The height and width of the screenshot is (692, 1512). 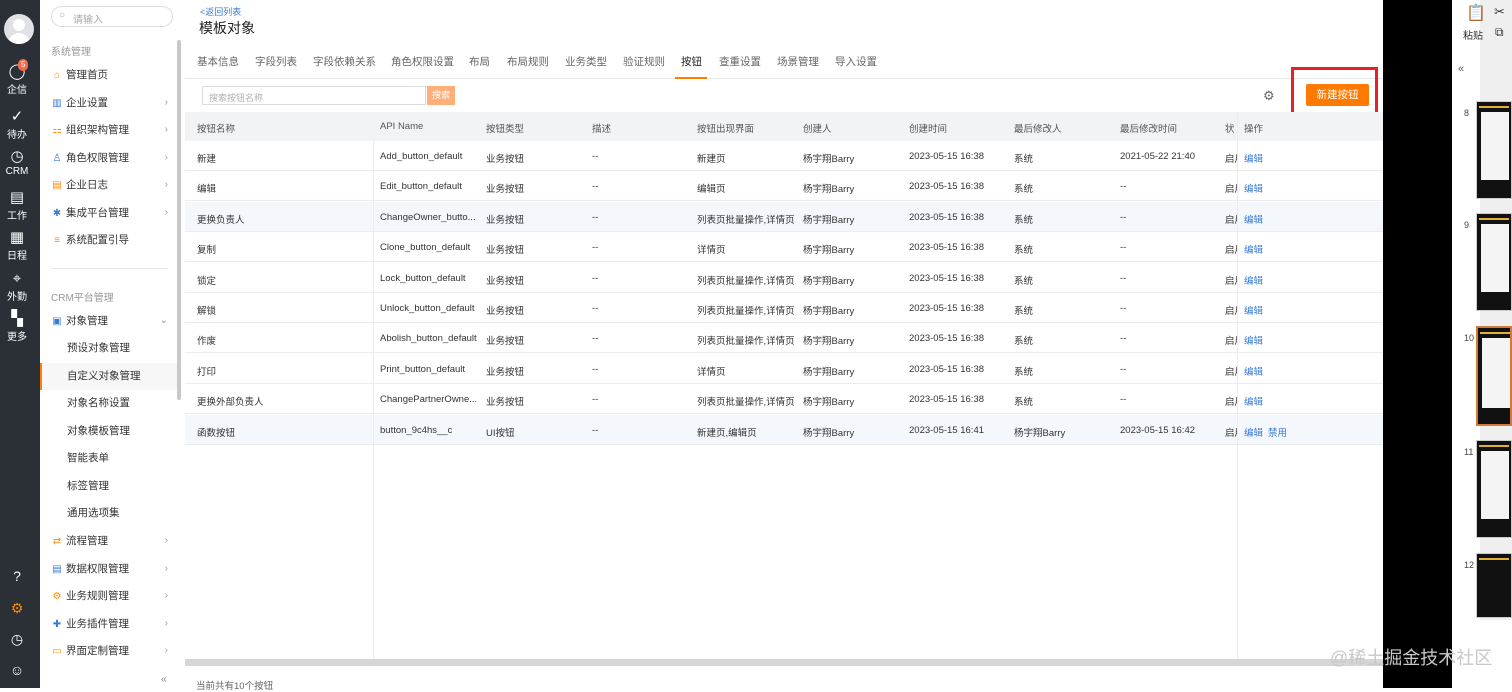 I want to click on contacts-icon: ☺, so click(x=17, y=670).